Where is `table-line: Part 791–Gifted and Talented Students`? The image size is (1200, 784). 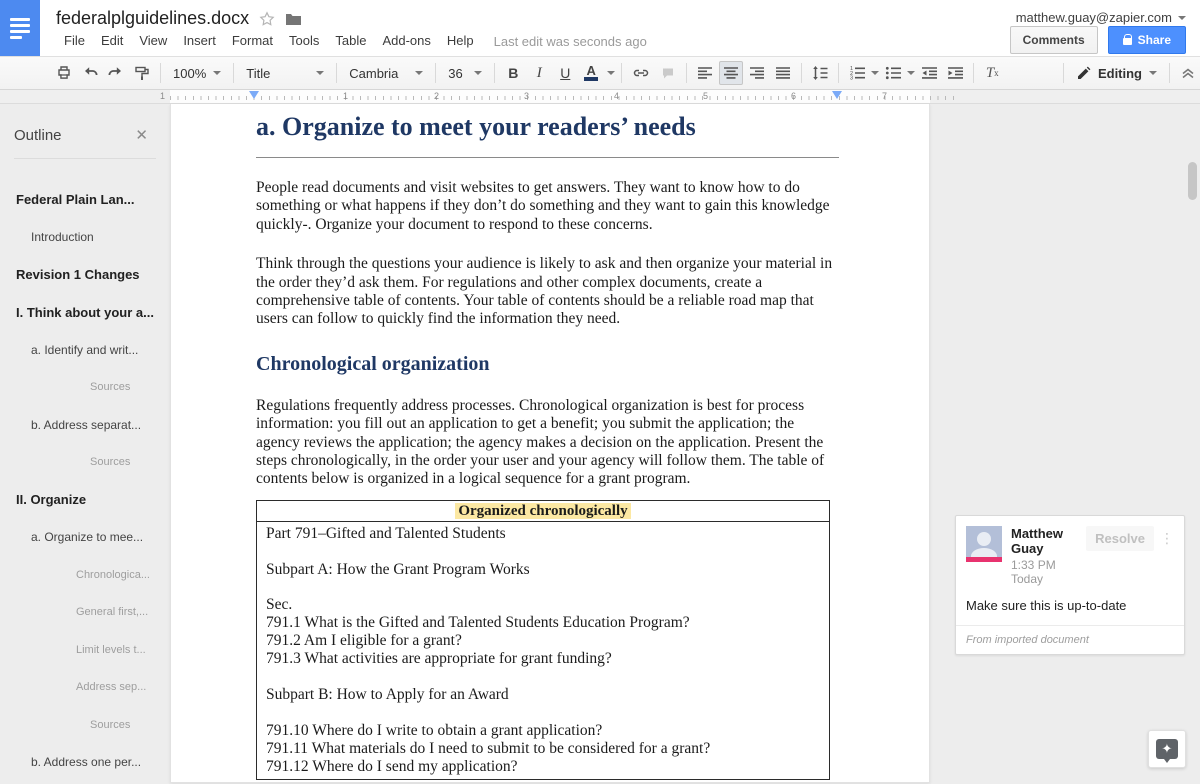 table-line: Part 791–Gifted and Talented Students is located at coordinates (544, 534).